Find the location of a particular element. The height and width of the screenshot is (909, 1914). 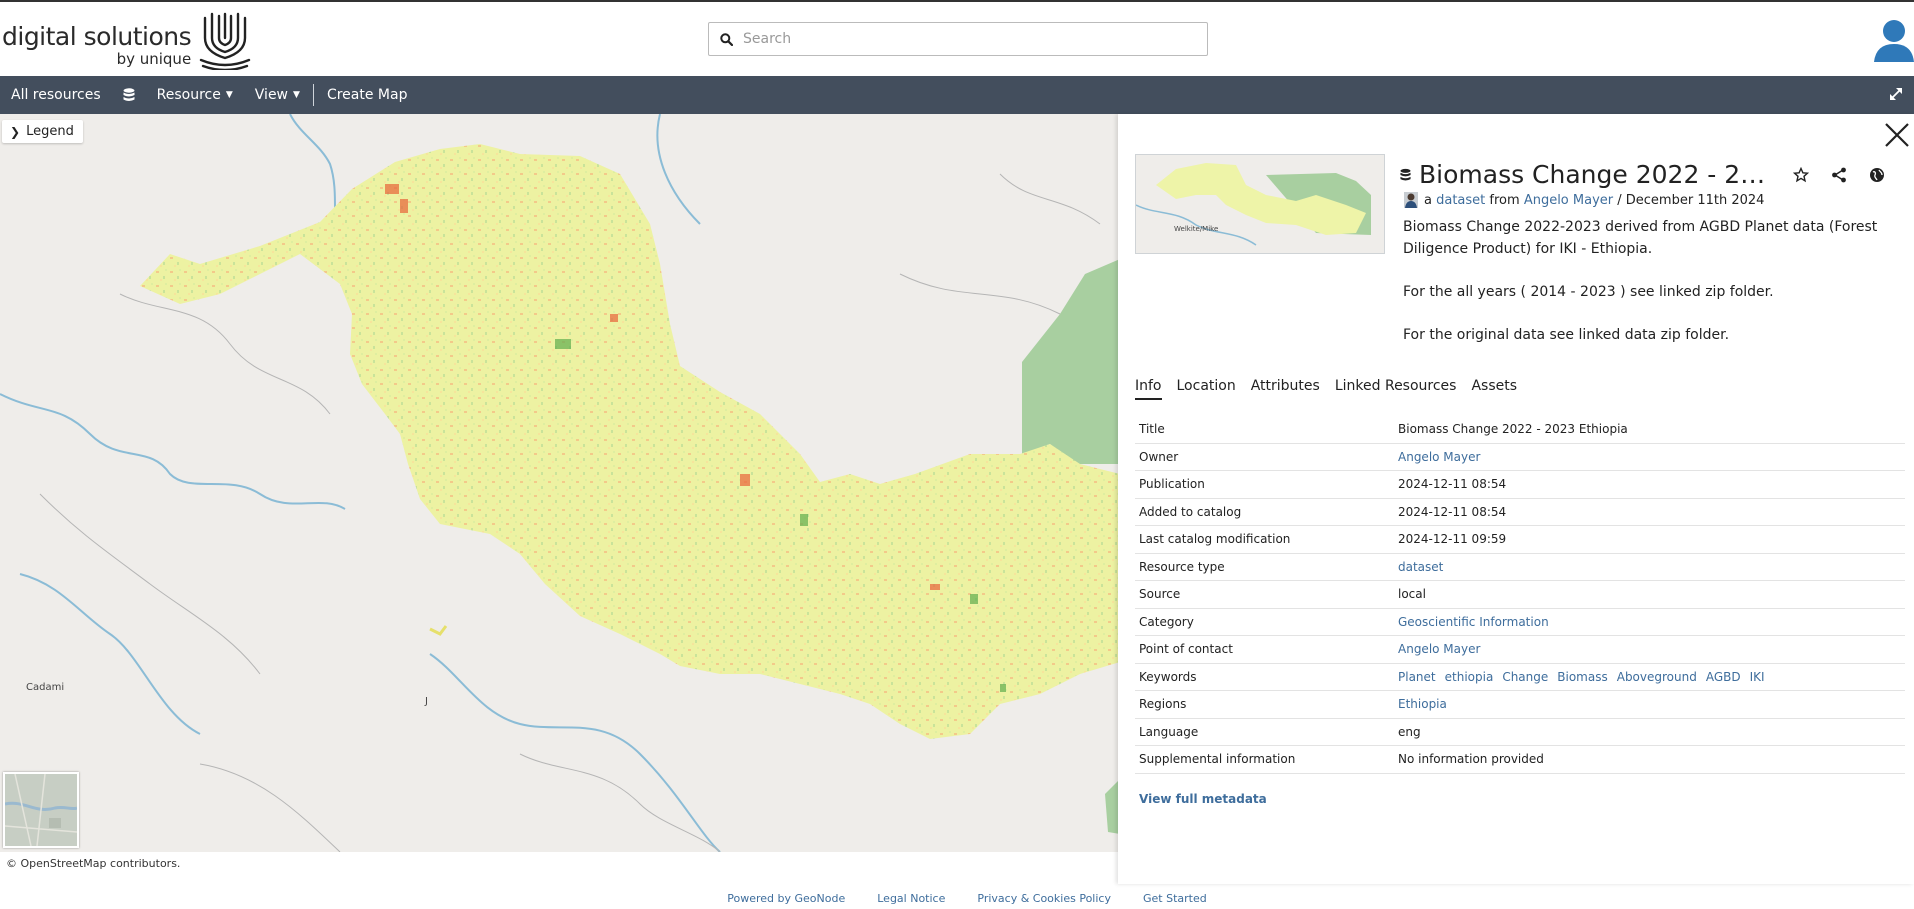

nav-view-dropdown: View ▼ is located at coordinates (277, 95).